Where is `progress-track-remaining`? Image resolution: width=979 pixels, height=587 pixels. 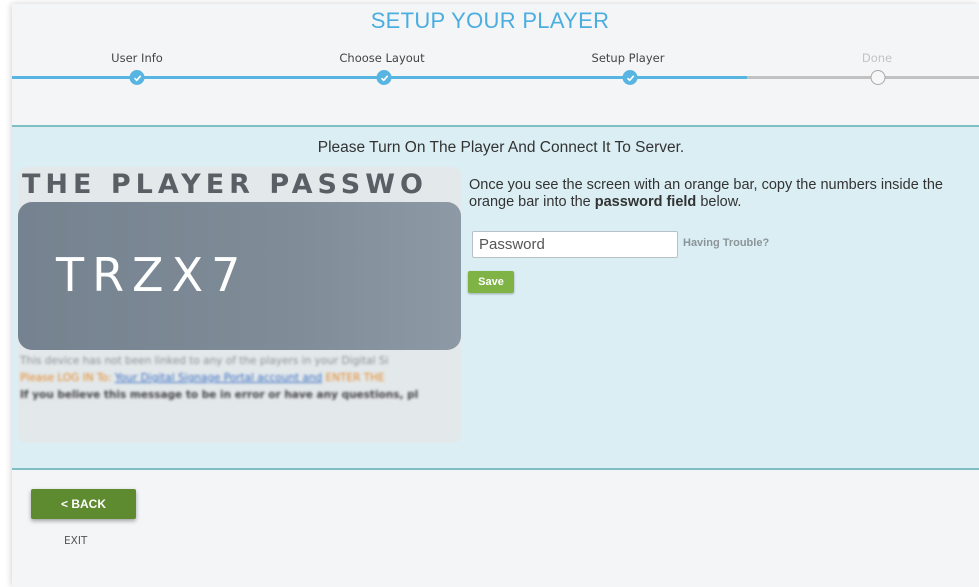
progress-track-remaining is located at coordinates (863, 77).